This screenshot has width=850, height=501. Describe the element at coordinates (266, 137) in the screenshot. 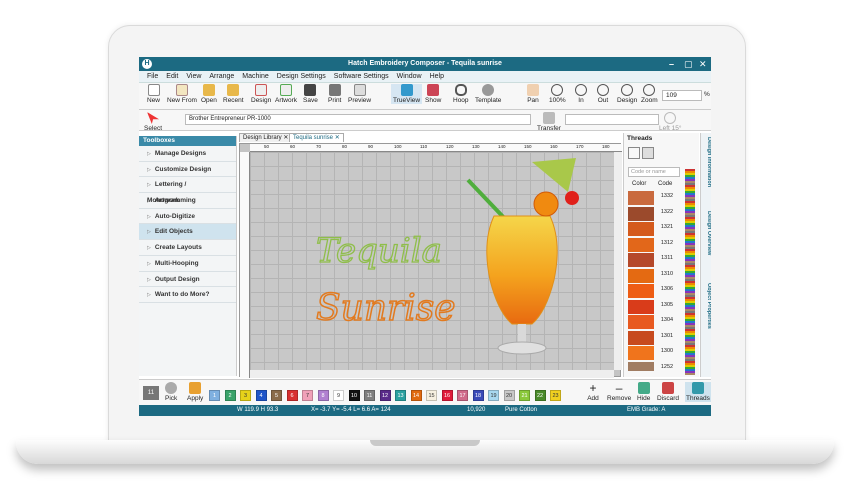

I see `tab-design-library: Design Library ✕` at that location.